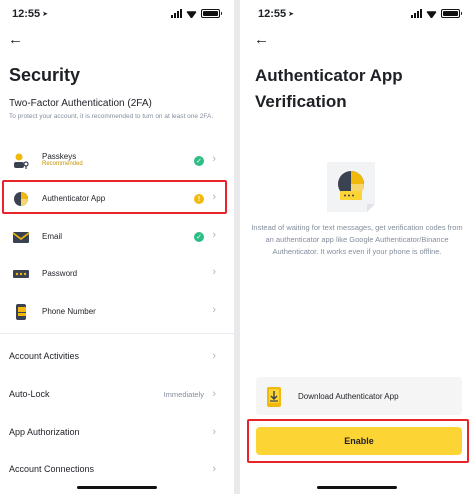 Image resolution: width=474 pixels, height=494 pixels. What do you see at coordinates (117, 333) in the screenshot?
I see `section-divider` at bounding box center [117, 333].